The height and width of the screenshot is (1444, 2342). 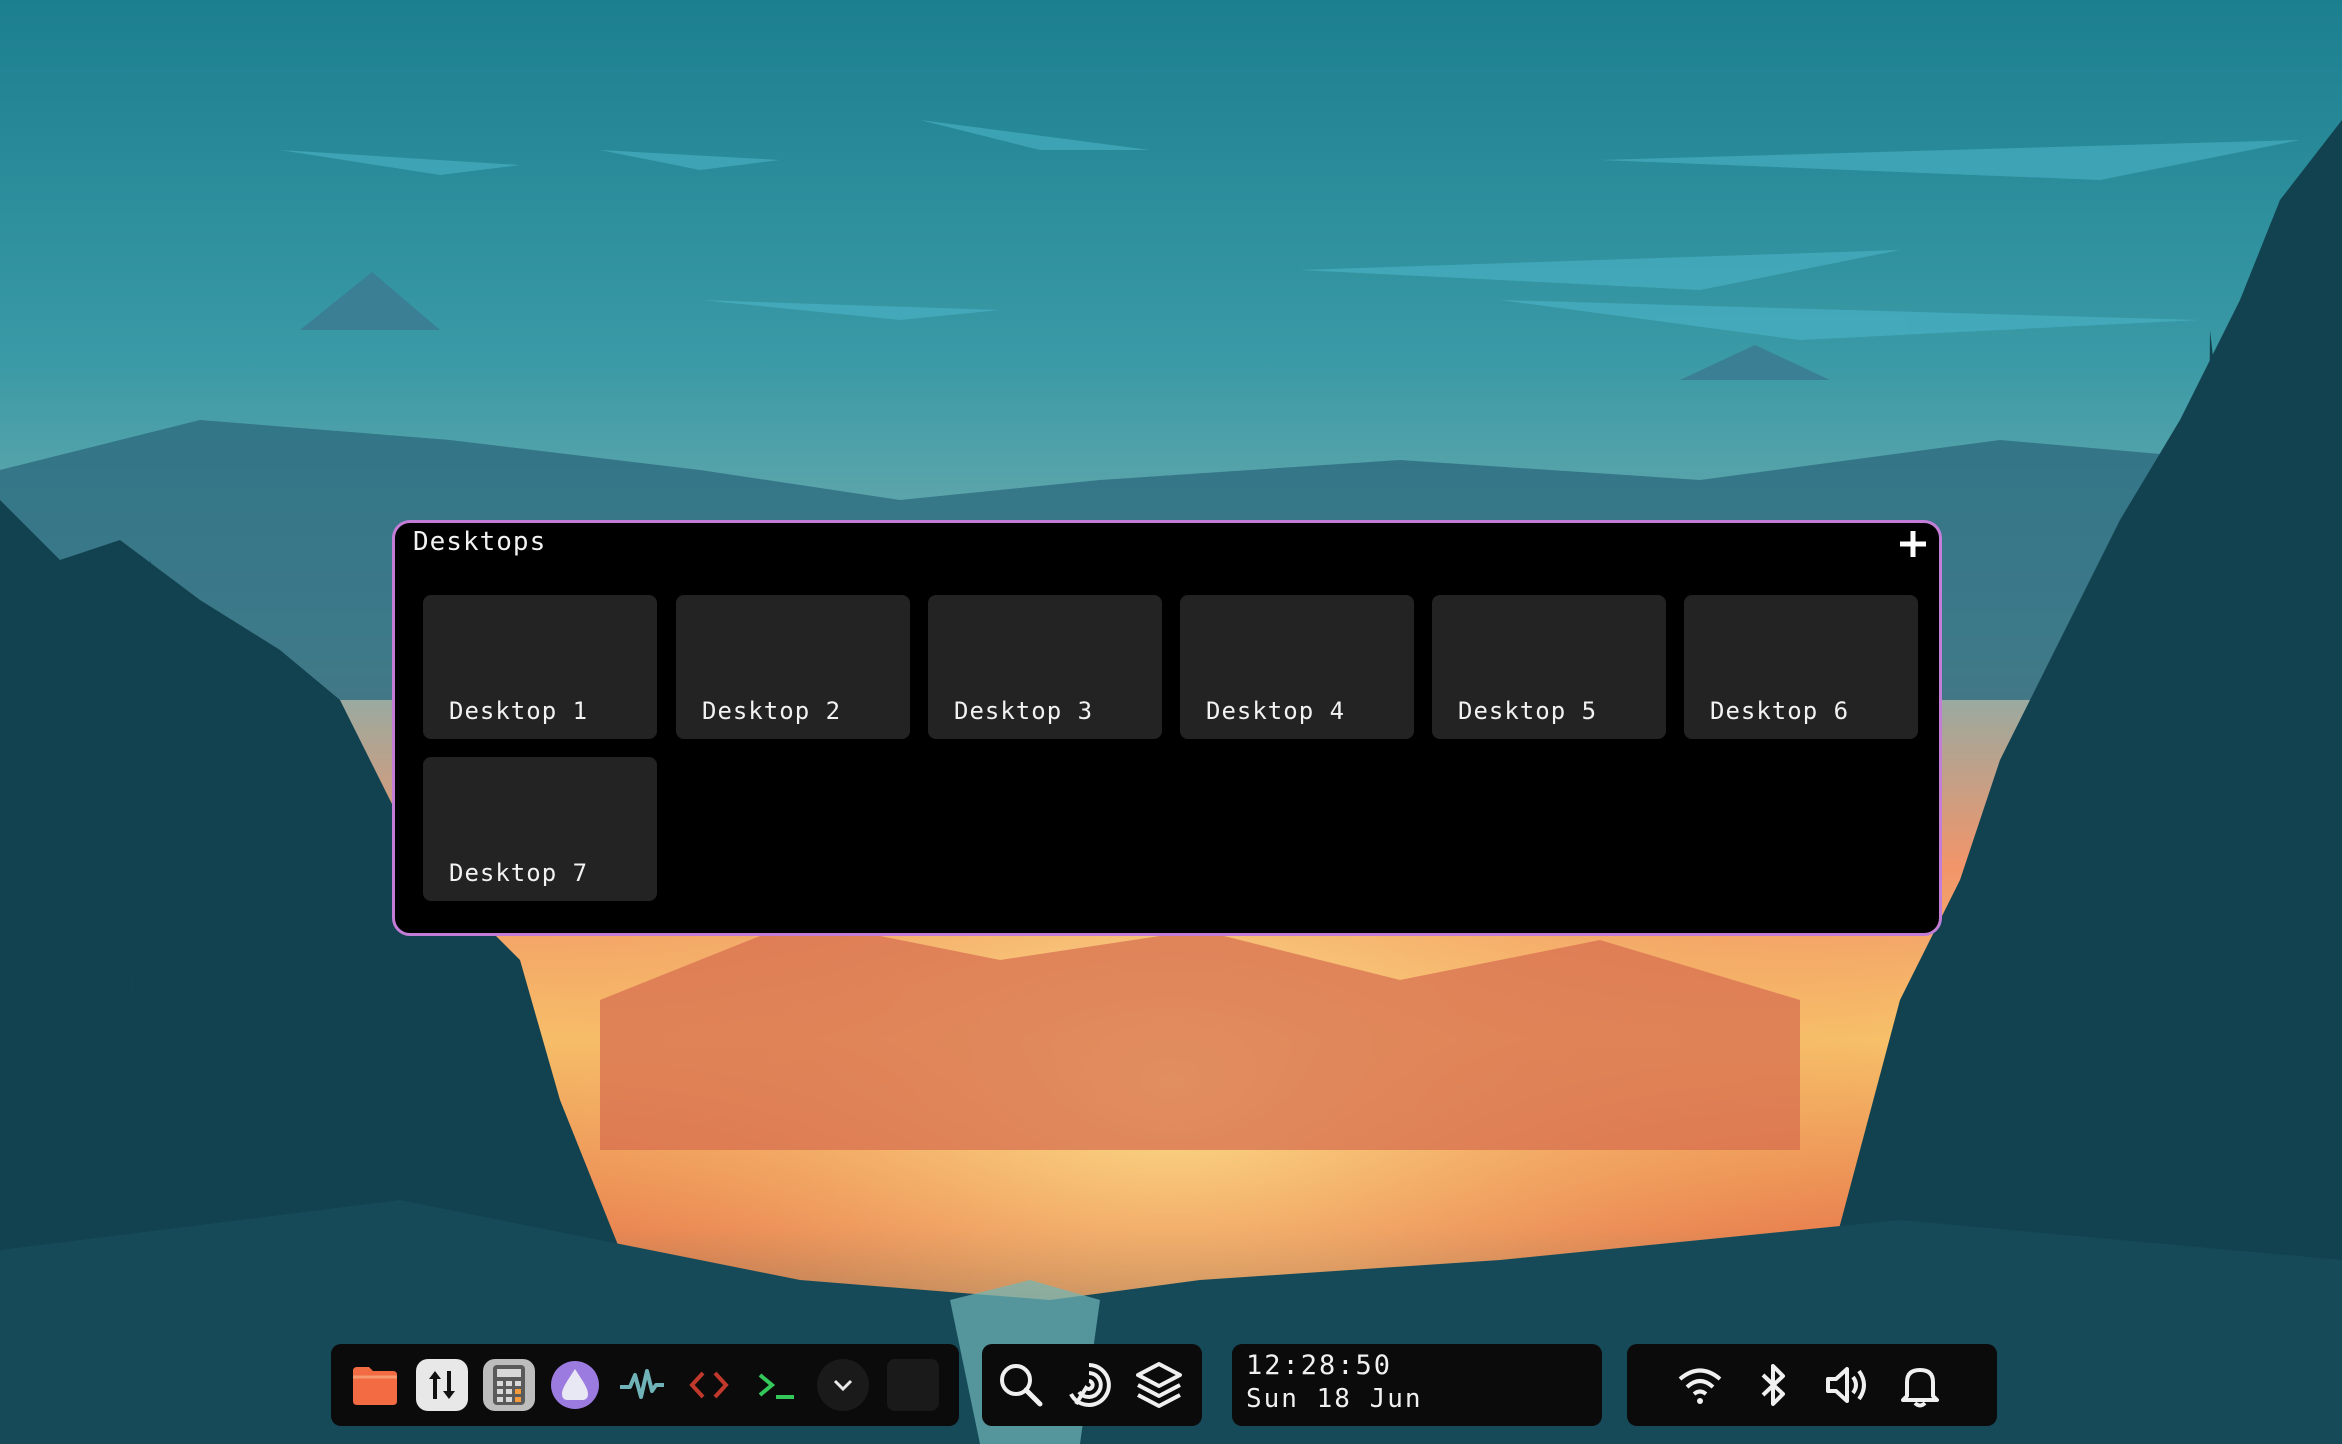 I want to click on bell-icon, so click(x=1920, y=1388).